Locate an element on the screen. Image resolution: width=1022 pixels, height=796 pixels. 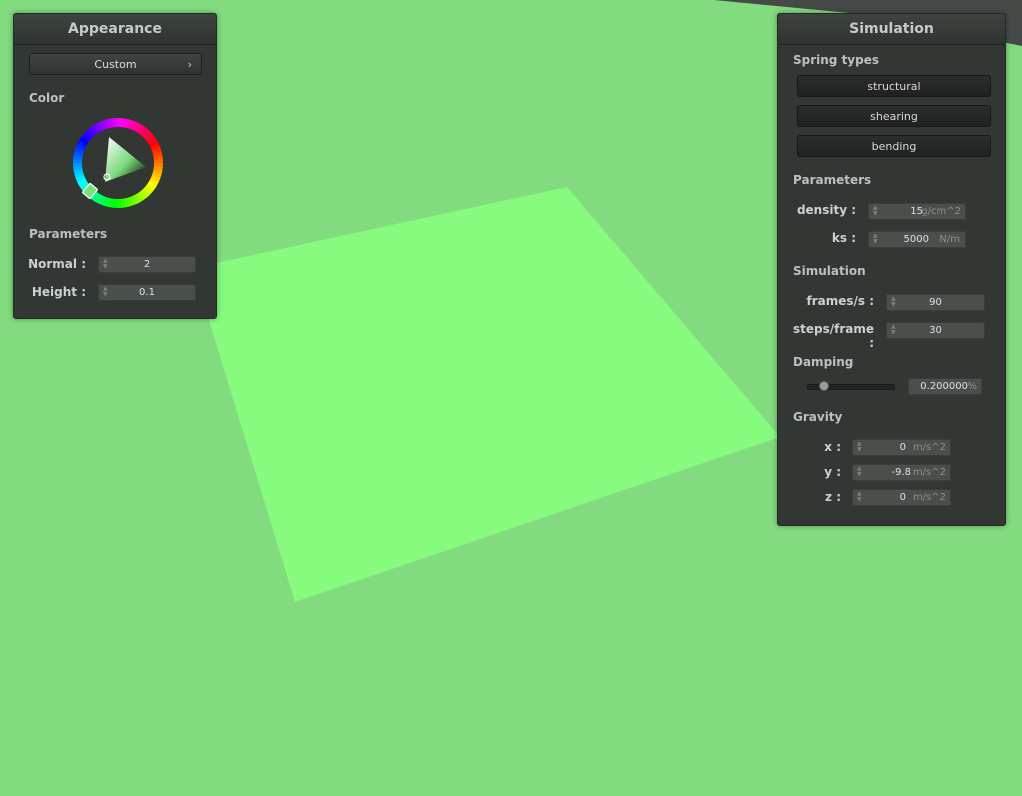
bending-spring-button: bending is located at coordinates (894, 146).